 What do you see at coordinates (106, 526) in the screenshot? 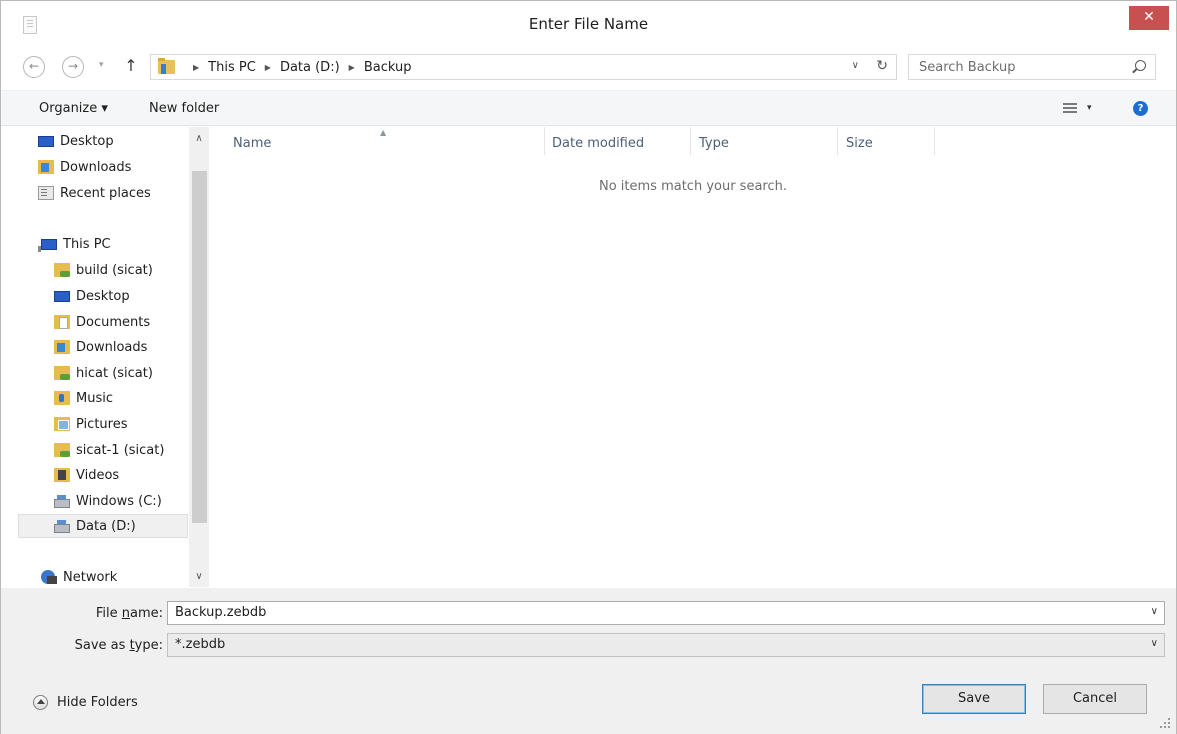
I see `sidebar-item-label: Data (D:)` at bounding box center [106, 526].